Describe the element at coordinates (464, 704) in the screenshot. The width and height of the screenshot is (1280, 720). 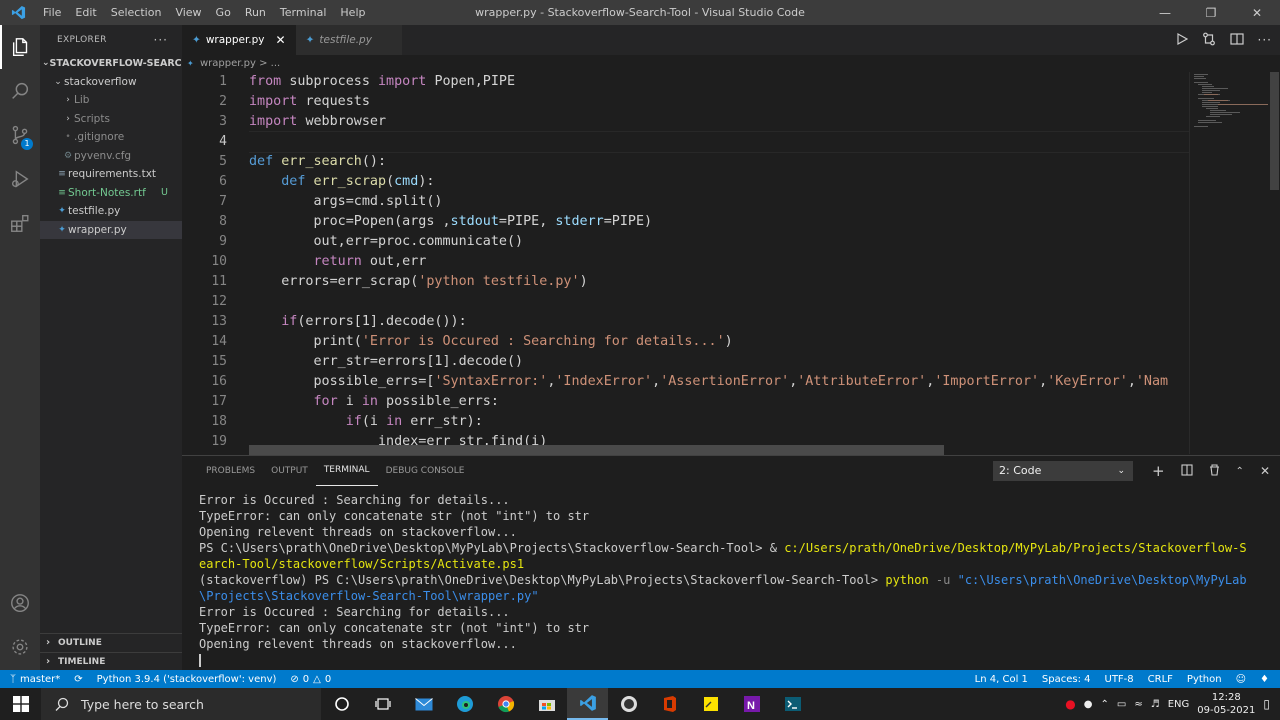
I see `edge-icon` at that location.